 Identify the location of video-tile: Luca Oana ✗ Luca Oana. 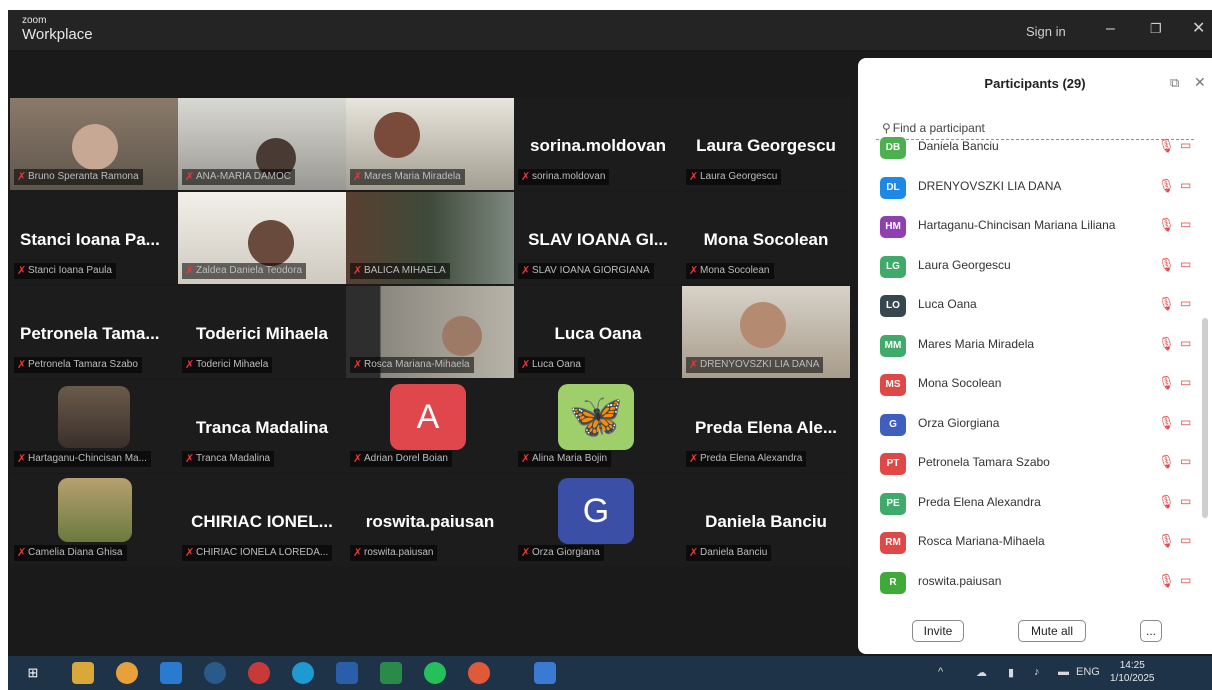
(598, 332).